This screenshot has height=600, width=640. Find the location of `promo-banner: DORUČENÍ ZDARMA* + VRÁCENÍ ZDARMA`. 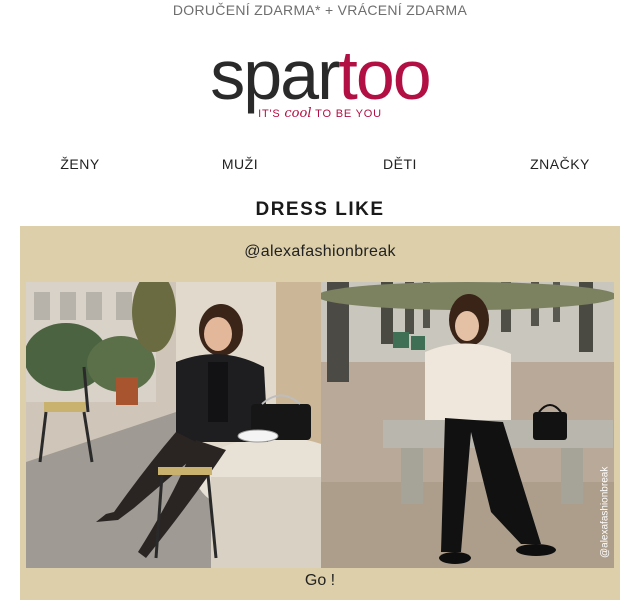

promo-banner: DORUČENÍ ZDARMA* + VRÁCENÍ ZDARMA is located at coordinates (320, 10).